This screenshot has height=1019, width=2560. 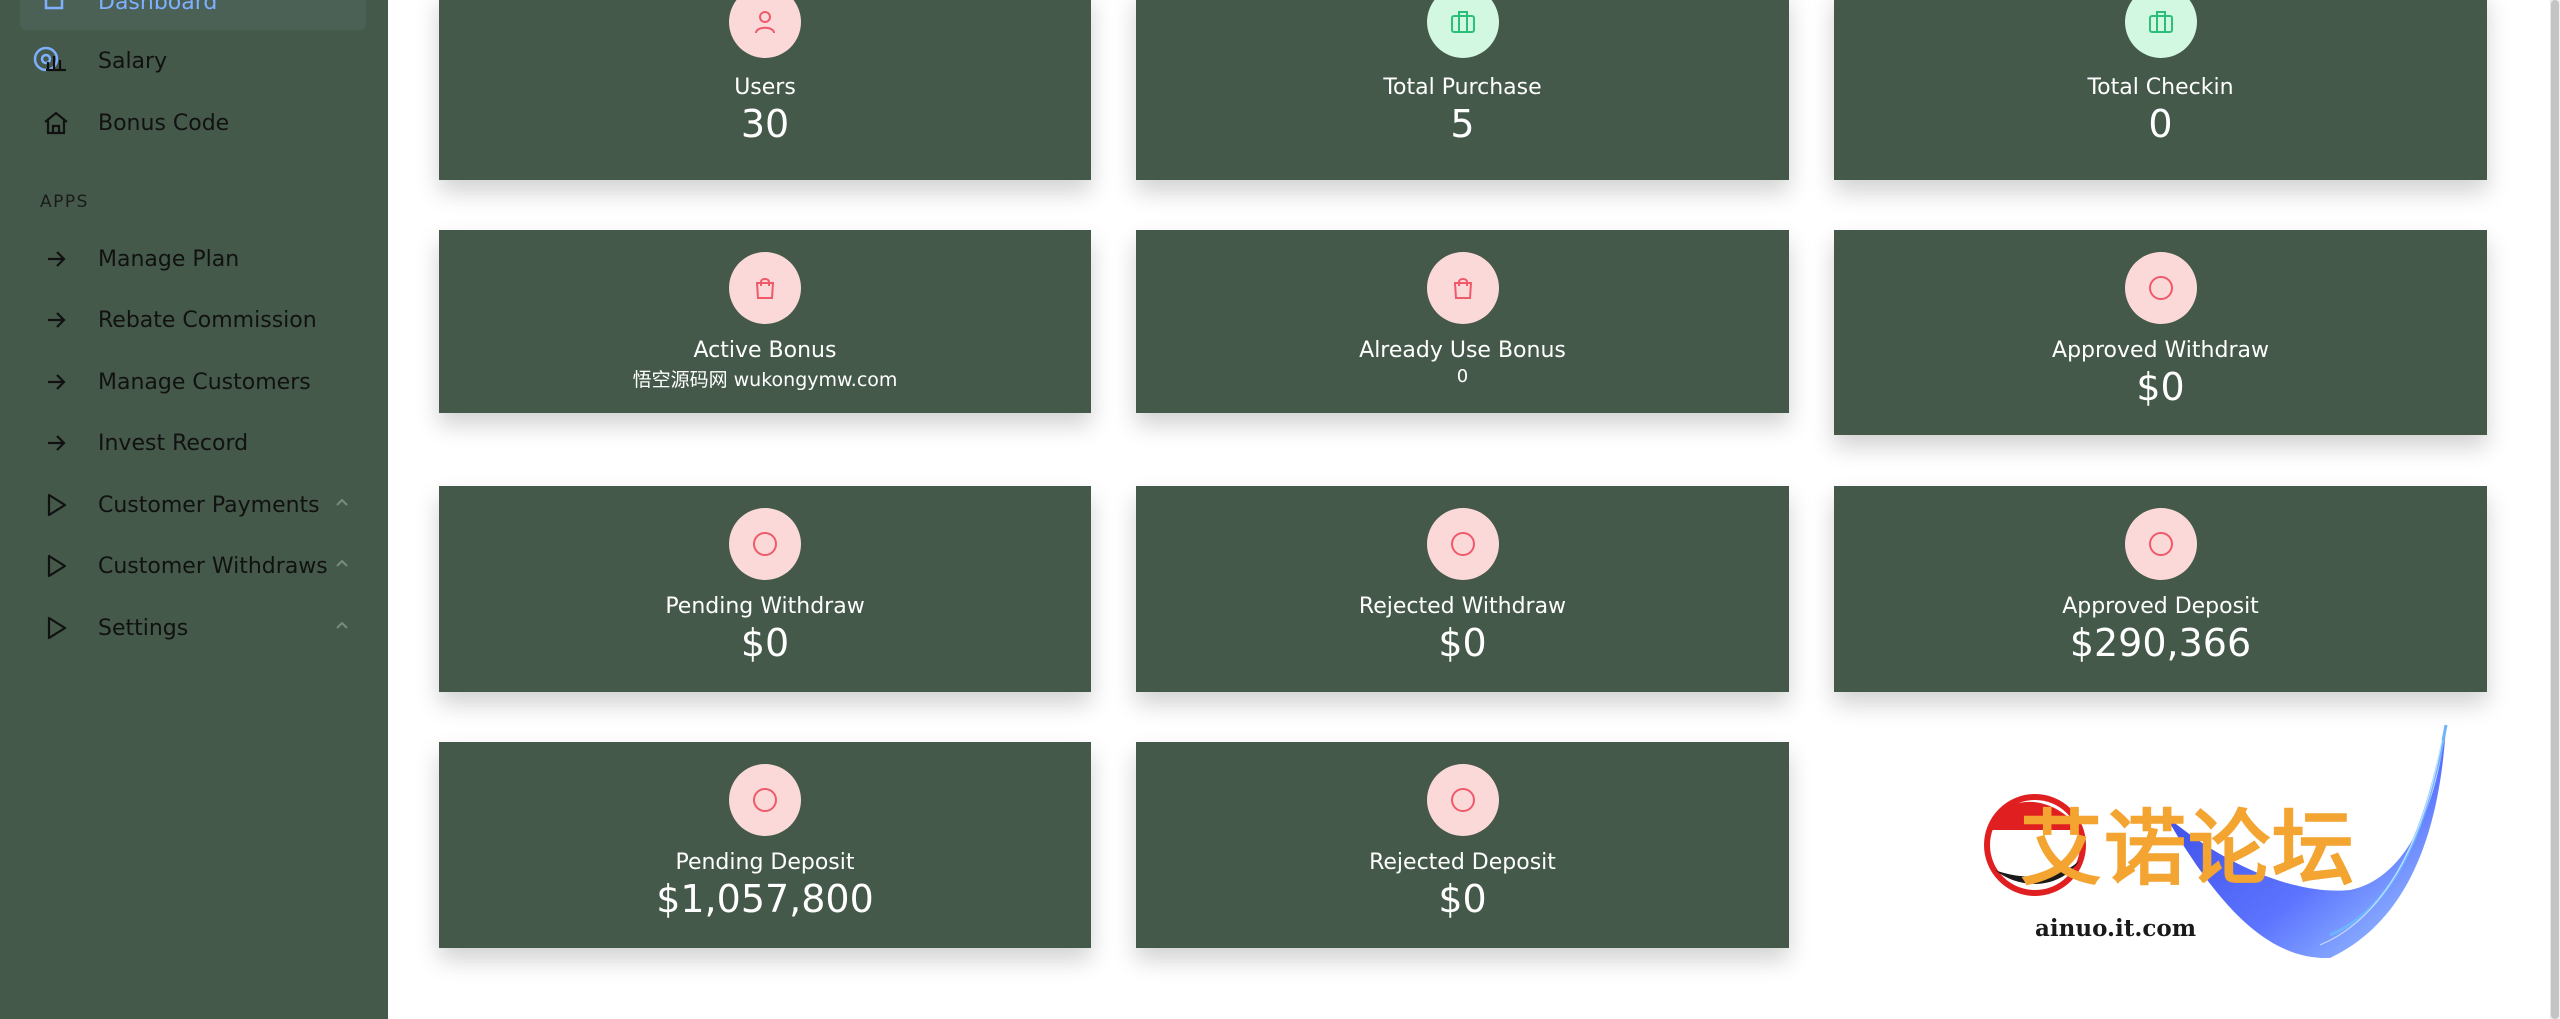 What do you see at coordinates (765, 124) in the screenshot?
I see `stat-value: 30` at bounding box center [765, 124].